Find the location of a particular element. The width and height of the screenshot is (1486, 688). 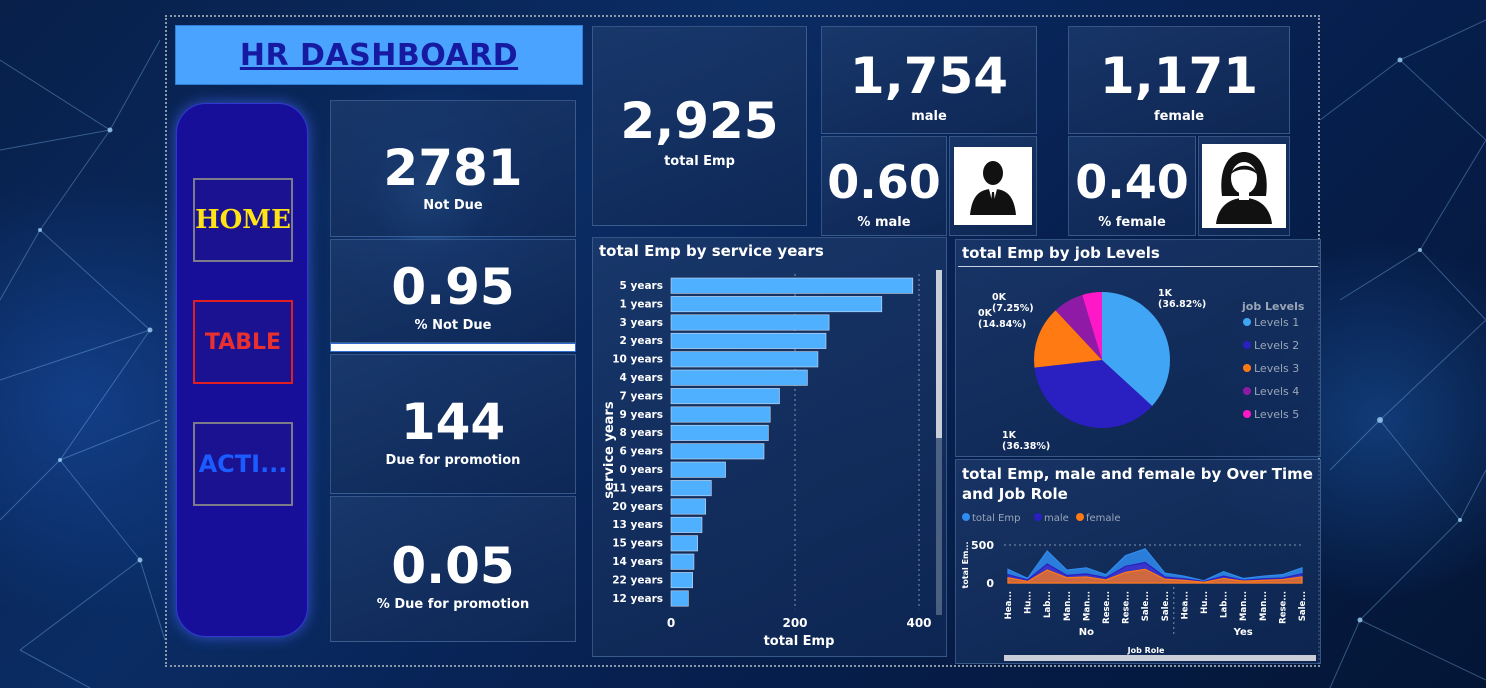

divider-strip is located at coordinates (453, 347).